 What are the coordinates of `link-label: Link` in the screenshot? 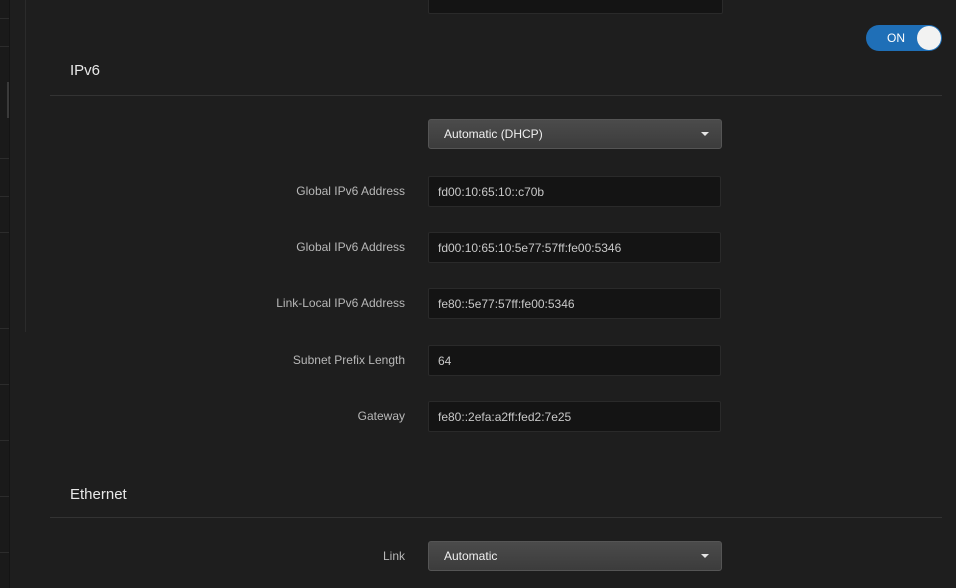 It's located at (393, 556).